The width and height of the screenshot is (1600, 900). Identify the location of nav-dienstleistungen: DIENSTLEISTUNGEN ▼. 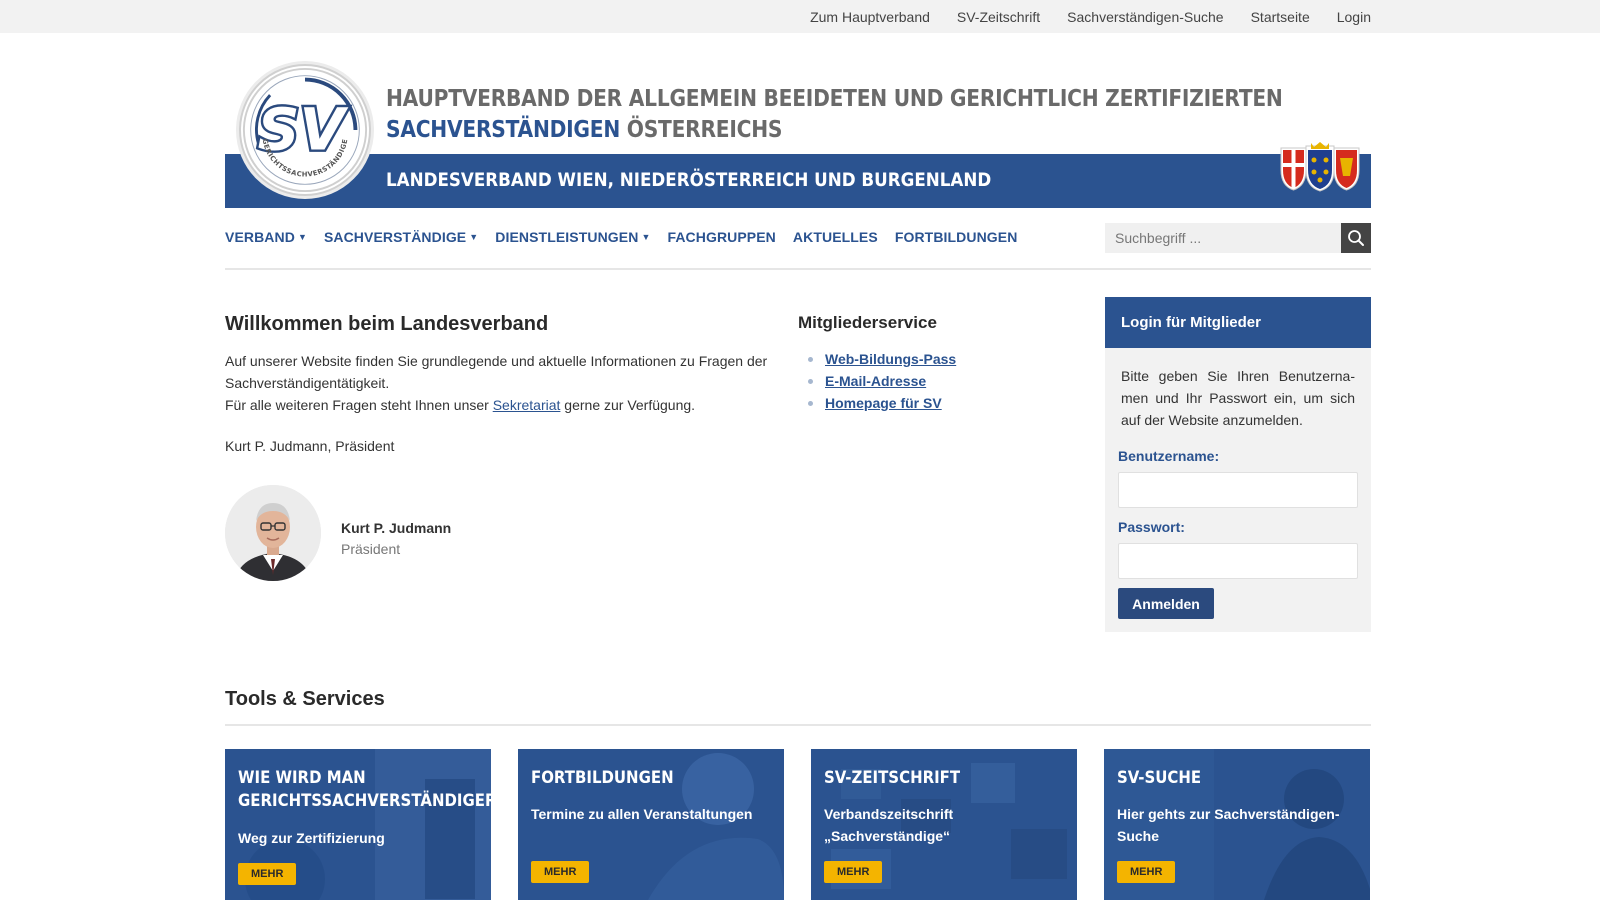
(572, 237).